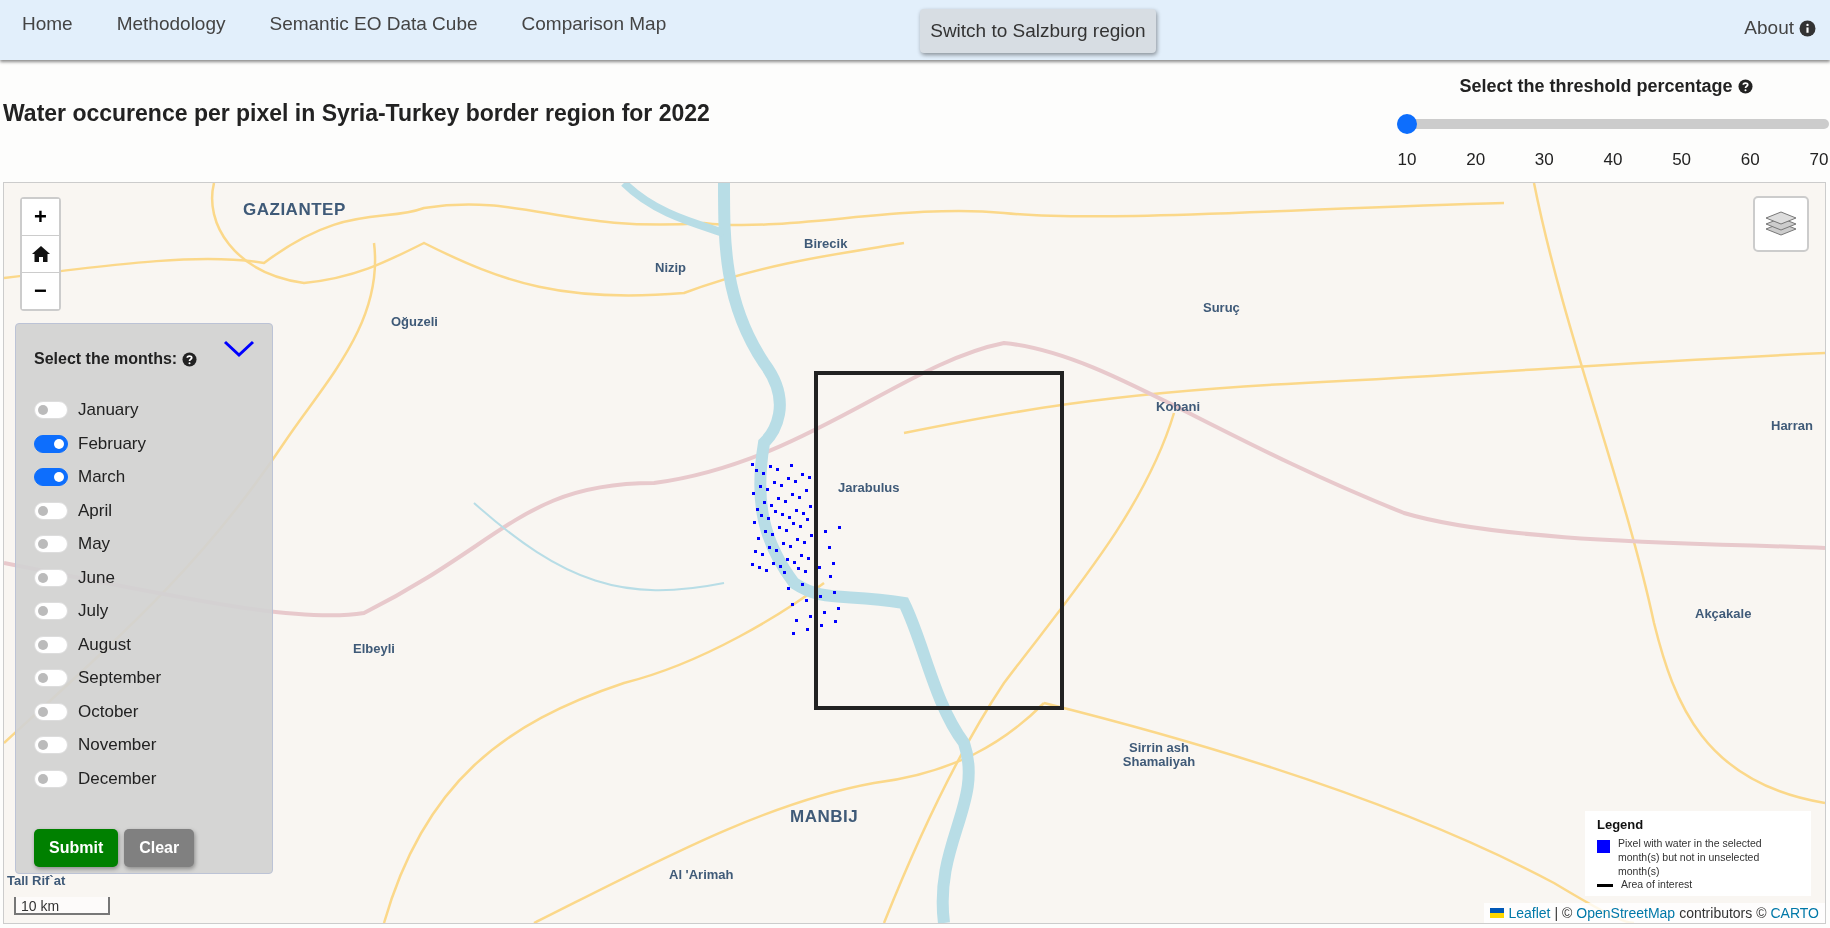  What do you see at coordinates (869, 488) in the screenshot?
I see `place-label: Jarabulus` at bounding box center [869, 488].